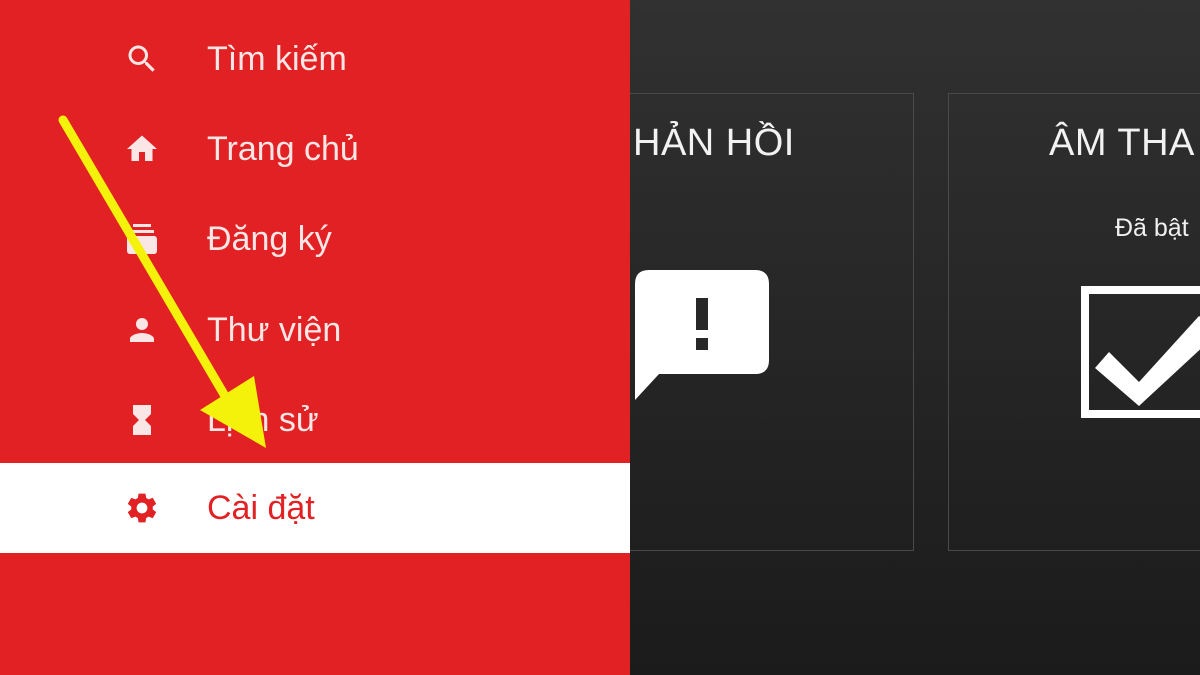  Describe the element at coordinates (705, 340) in the screenshot. I see `feedback-icon` at that location.